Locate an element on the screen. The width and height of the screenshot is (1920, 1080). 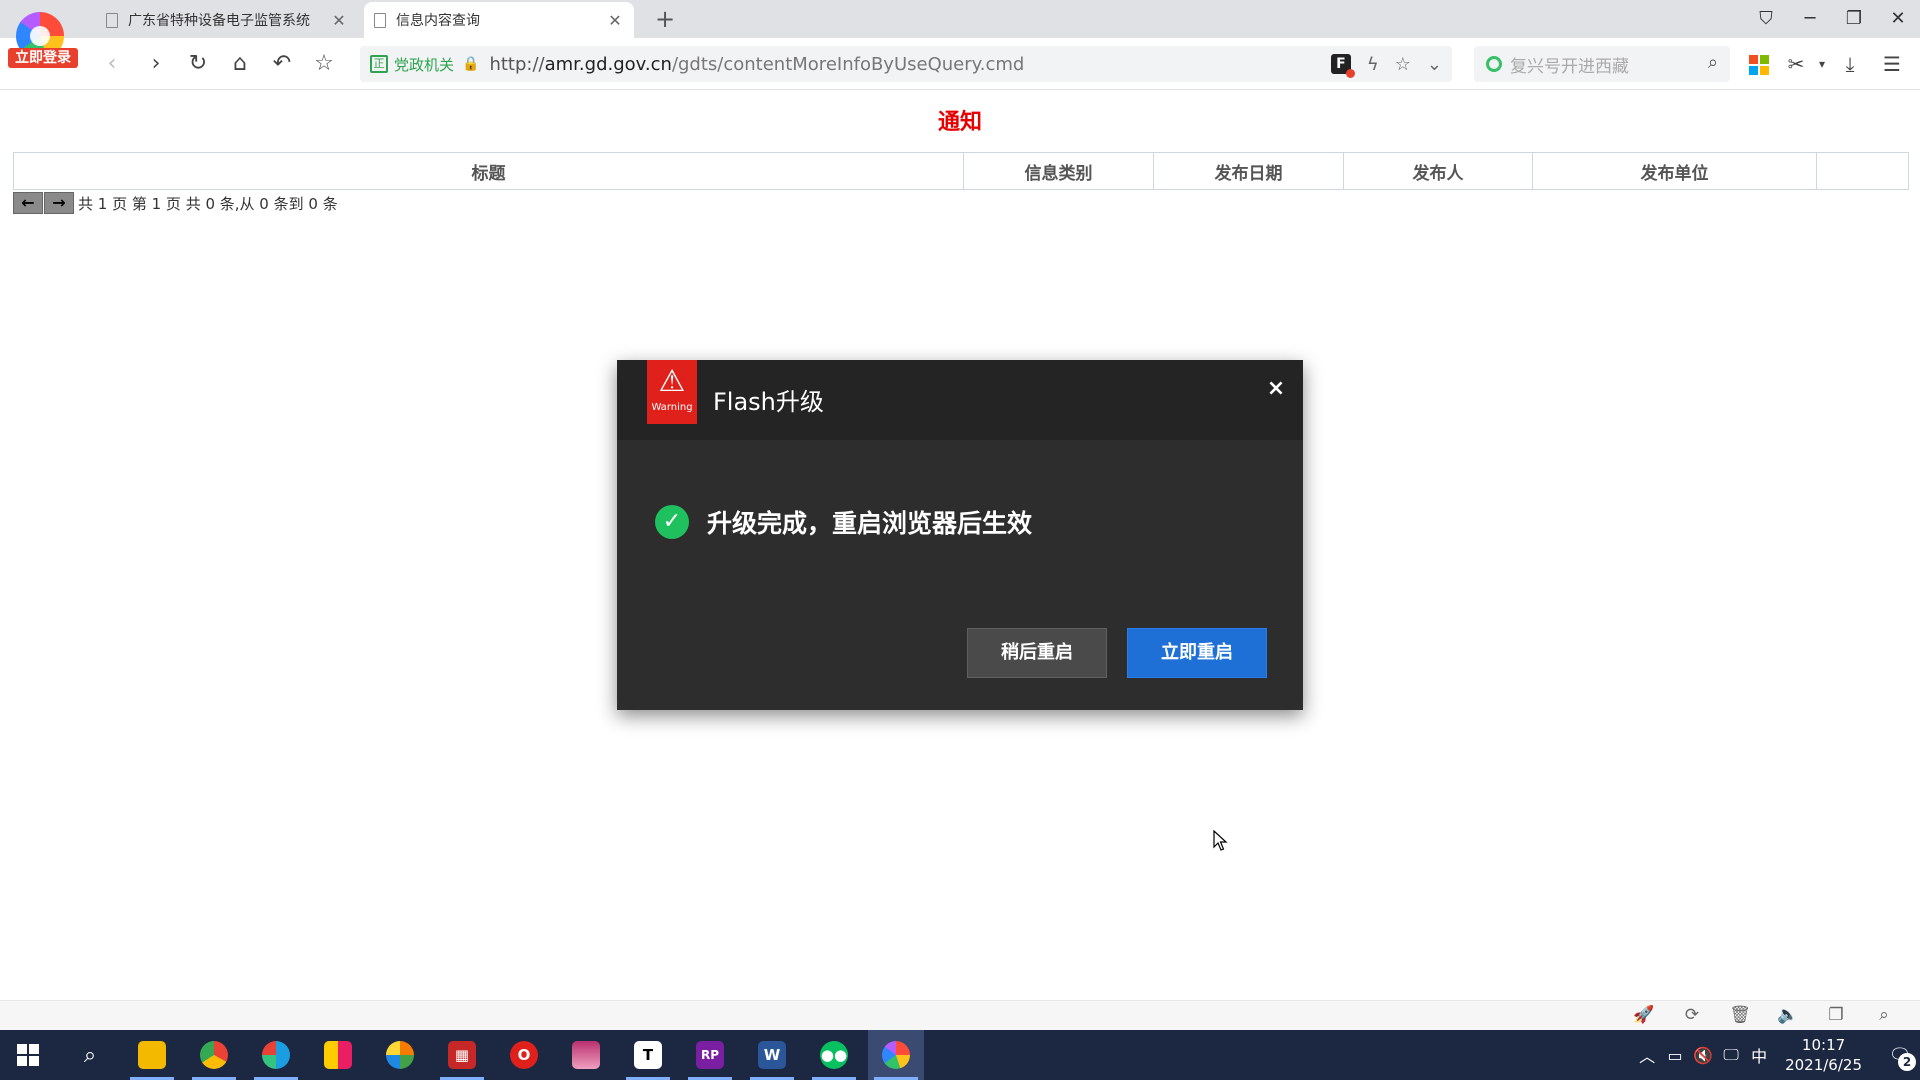
network-icon: 🖵 is located at coordinates (1731, 1055).